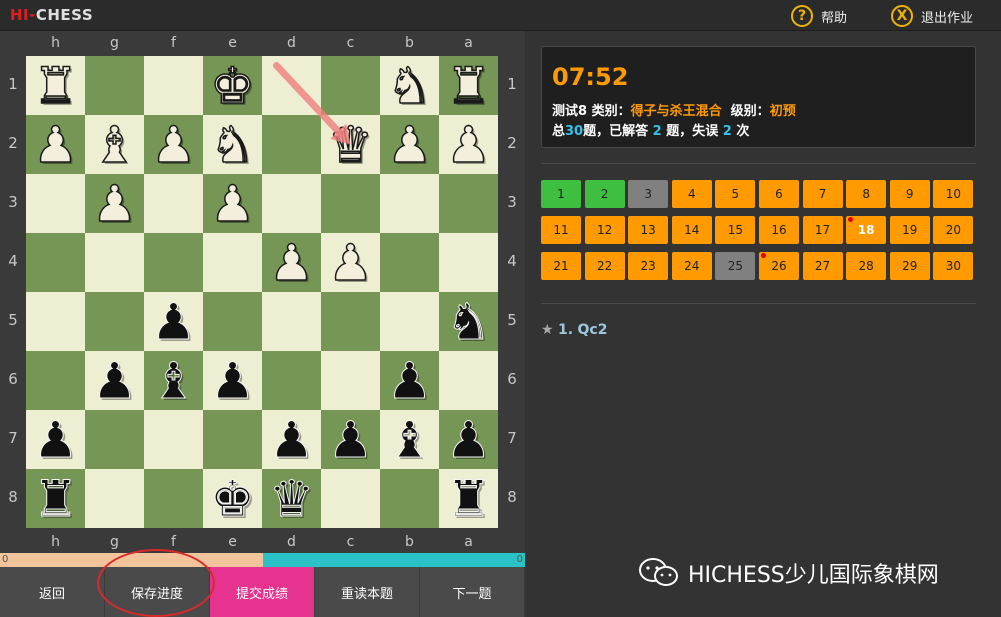  I want to click on square-c2: ♛, so click(350, 144).